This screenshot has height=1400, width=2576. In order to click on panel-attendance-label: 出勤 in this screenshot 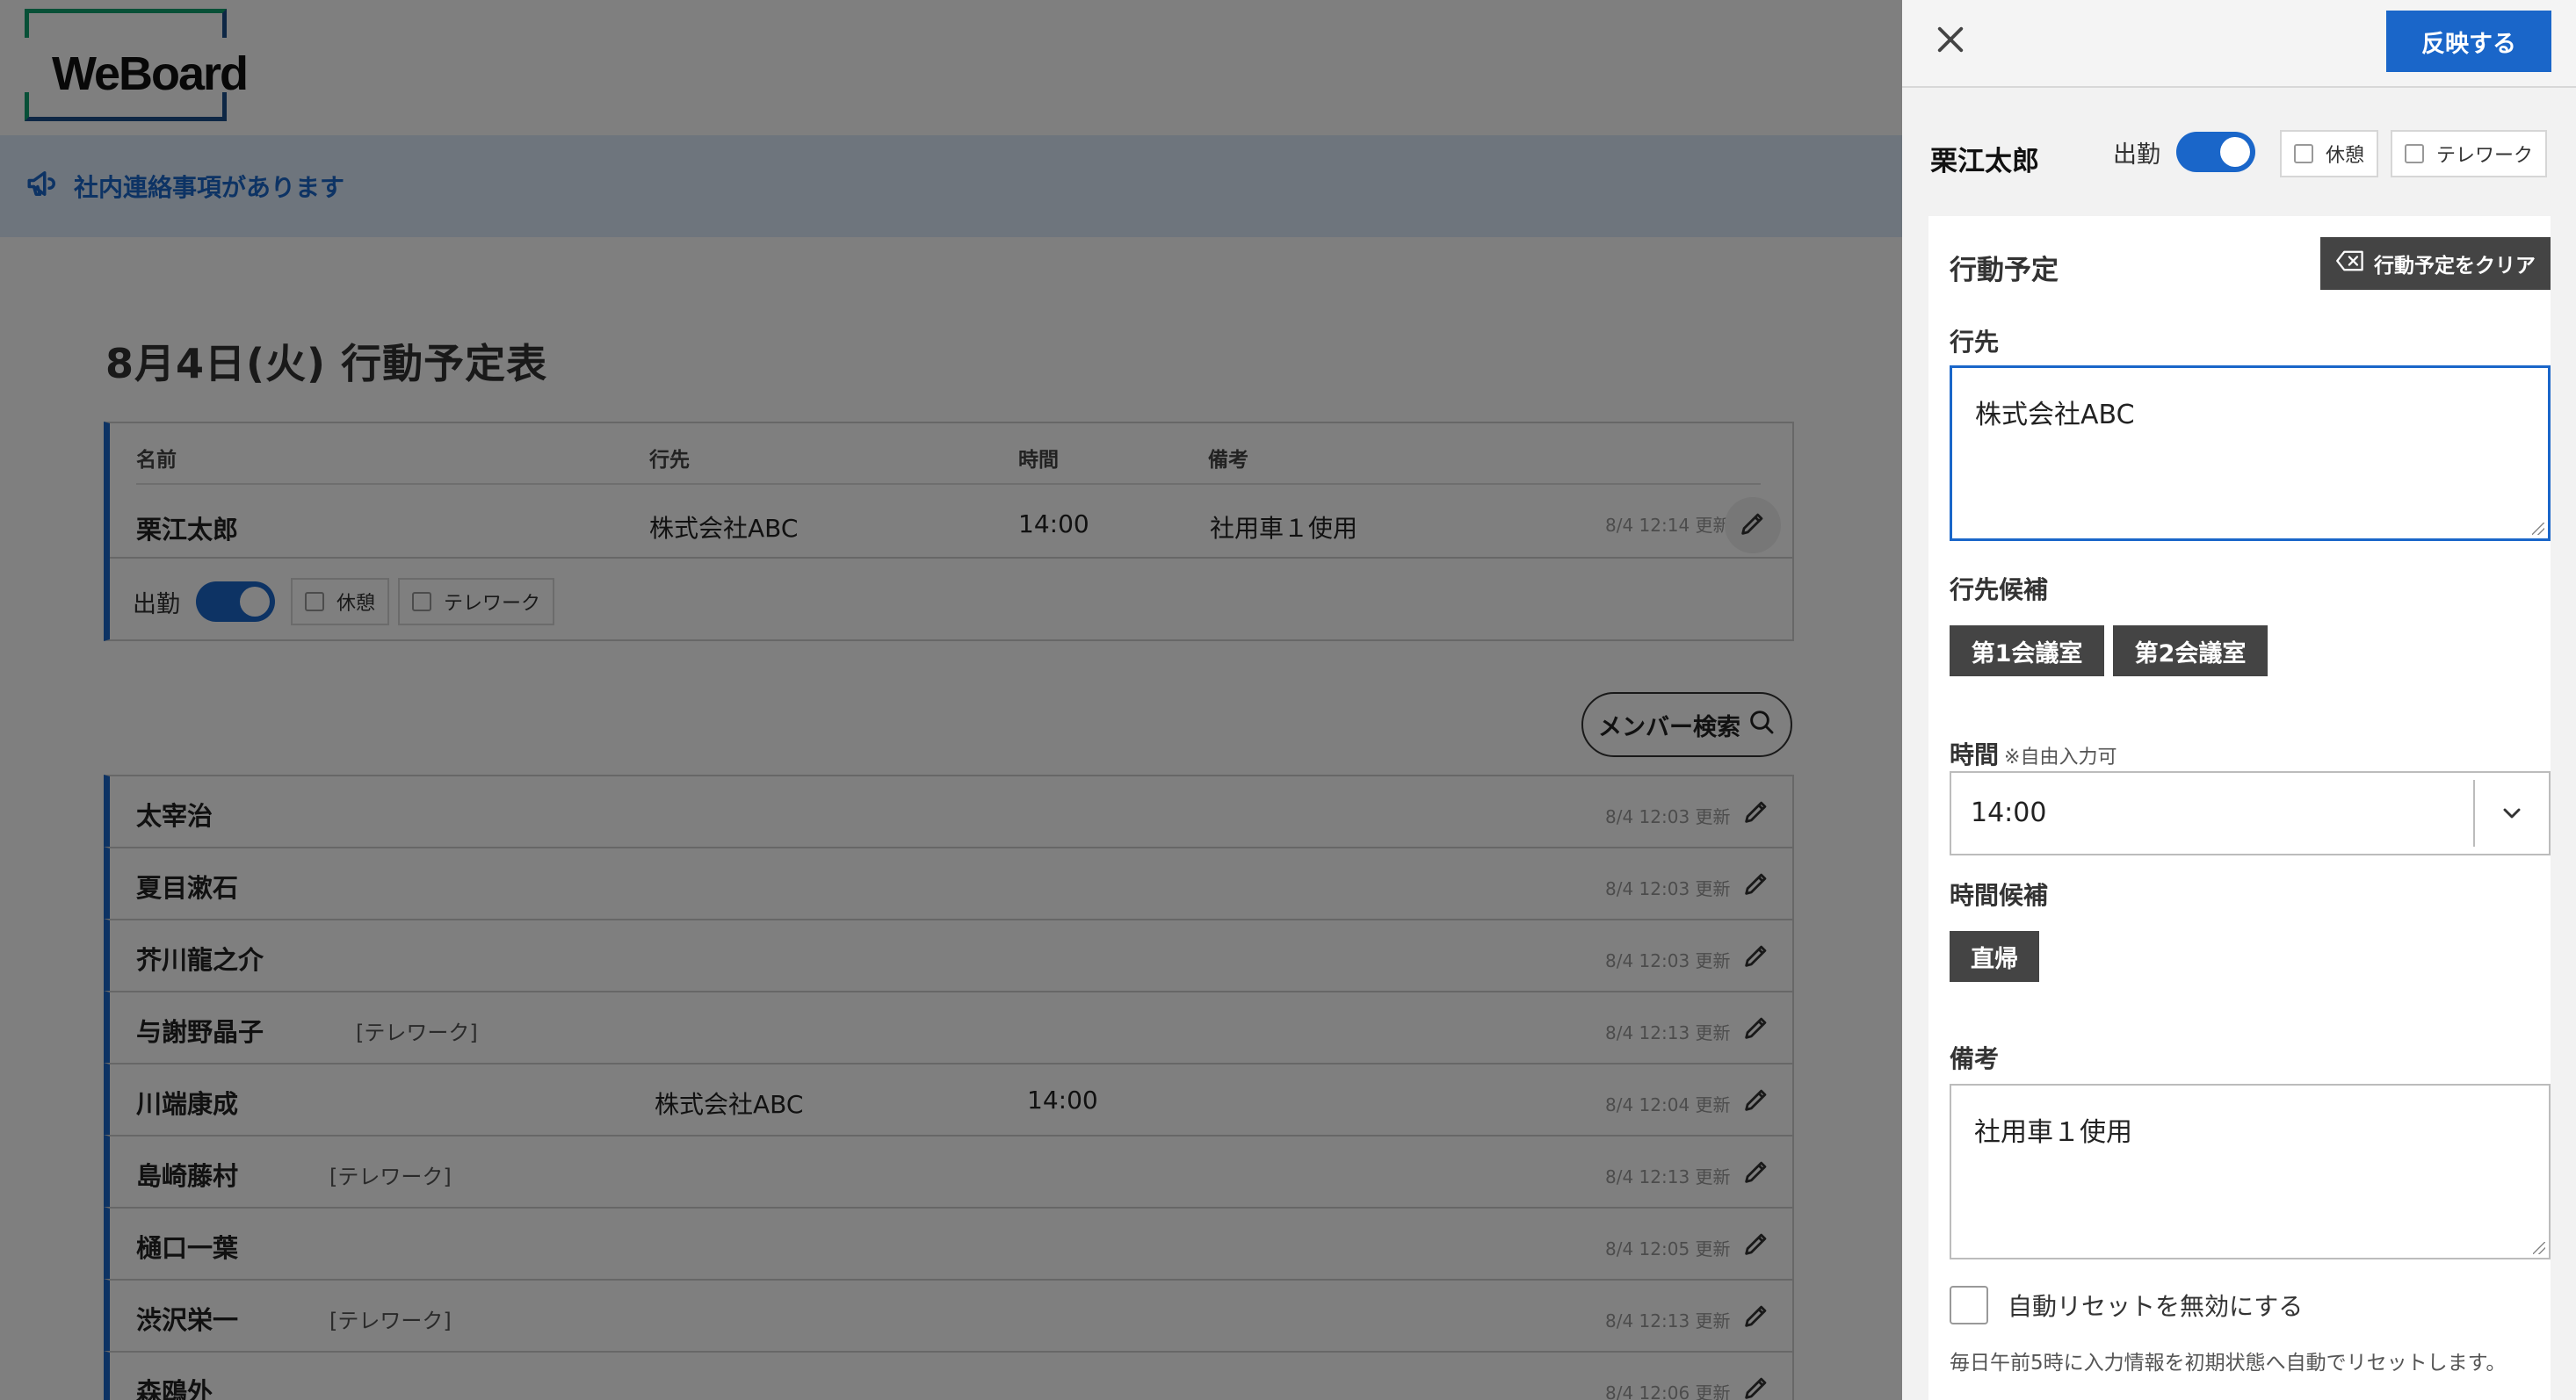, I will do `click(2136, 155)`.